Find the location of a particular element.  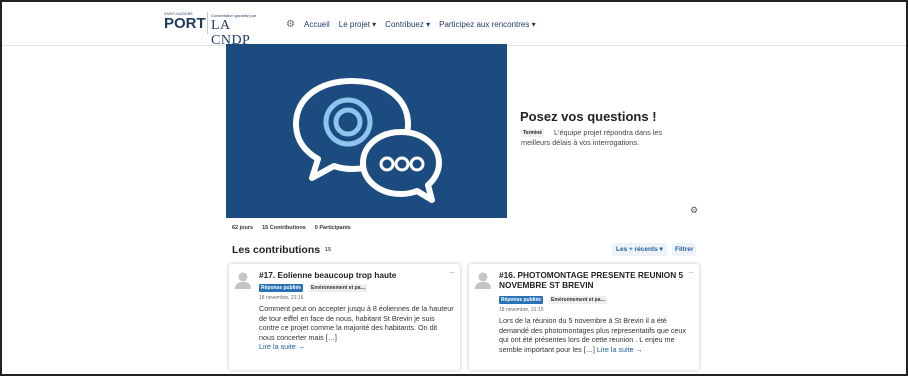

contributions-heading: Les contributions is located at coordinates (276, 250).